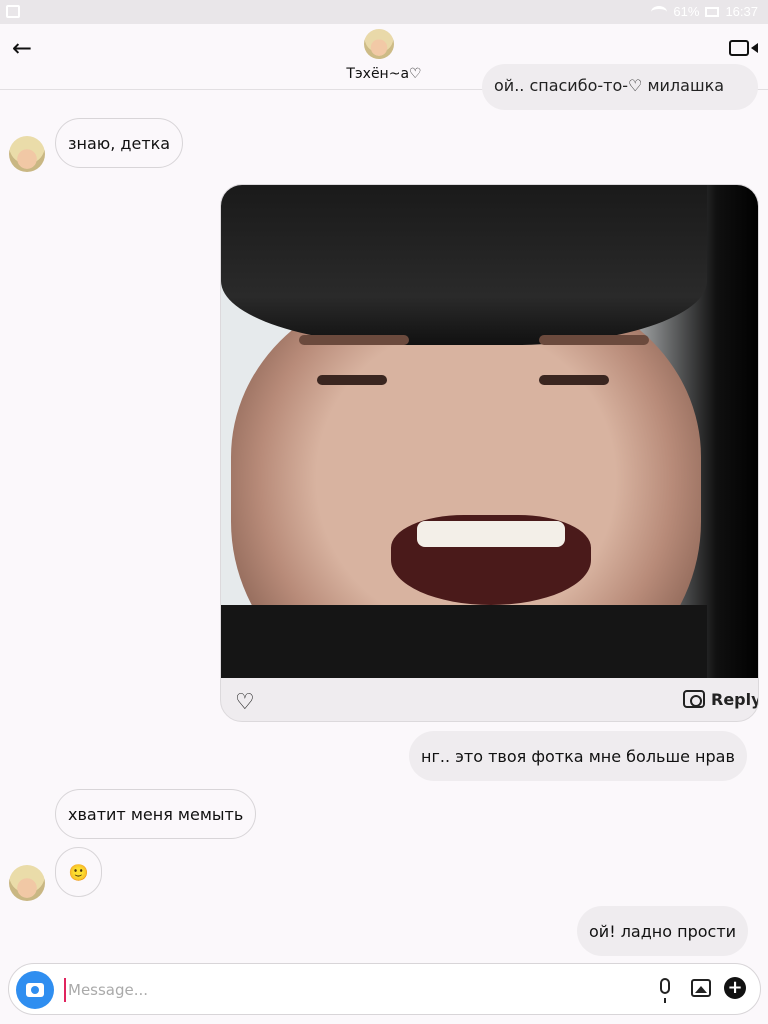 This screenshot has width=768, height=1024. Describe the element at coordinates (735, 988) in the screenshot. I see `plus-icon: +` at that location.